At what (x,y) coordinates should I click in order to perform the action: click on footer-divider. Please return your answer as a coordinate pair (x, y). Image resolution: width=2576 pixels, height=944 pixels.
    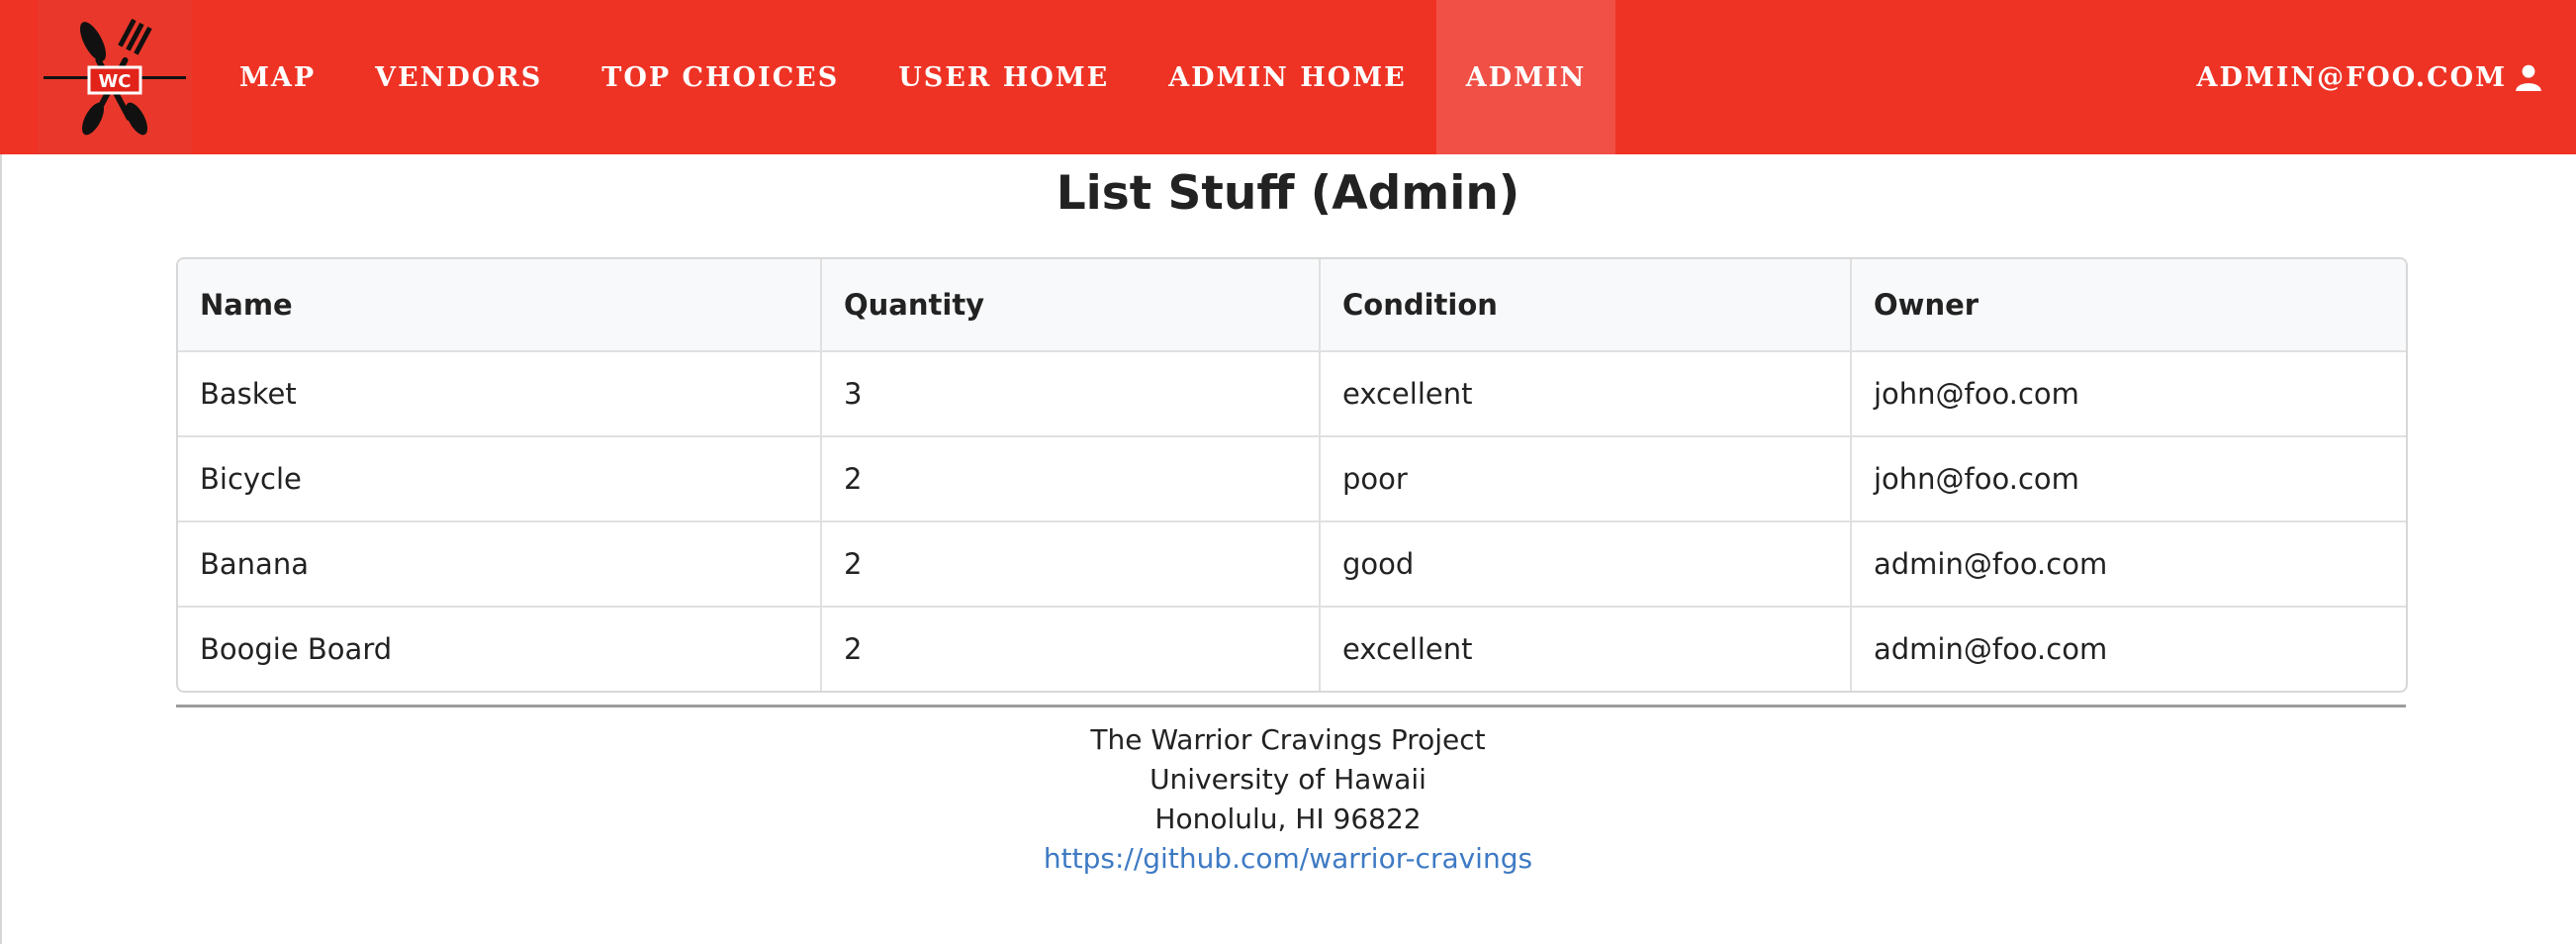
    Looking at the image, I should click on (1291, 707).